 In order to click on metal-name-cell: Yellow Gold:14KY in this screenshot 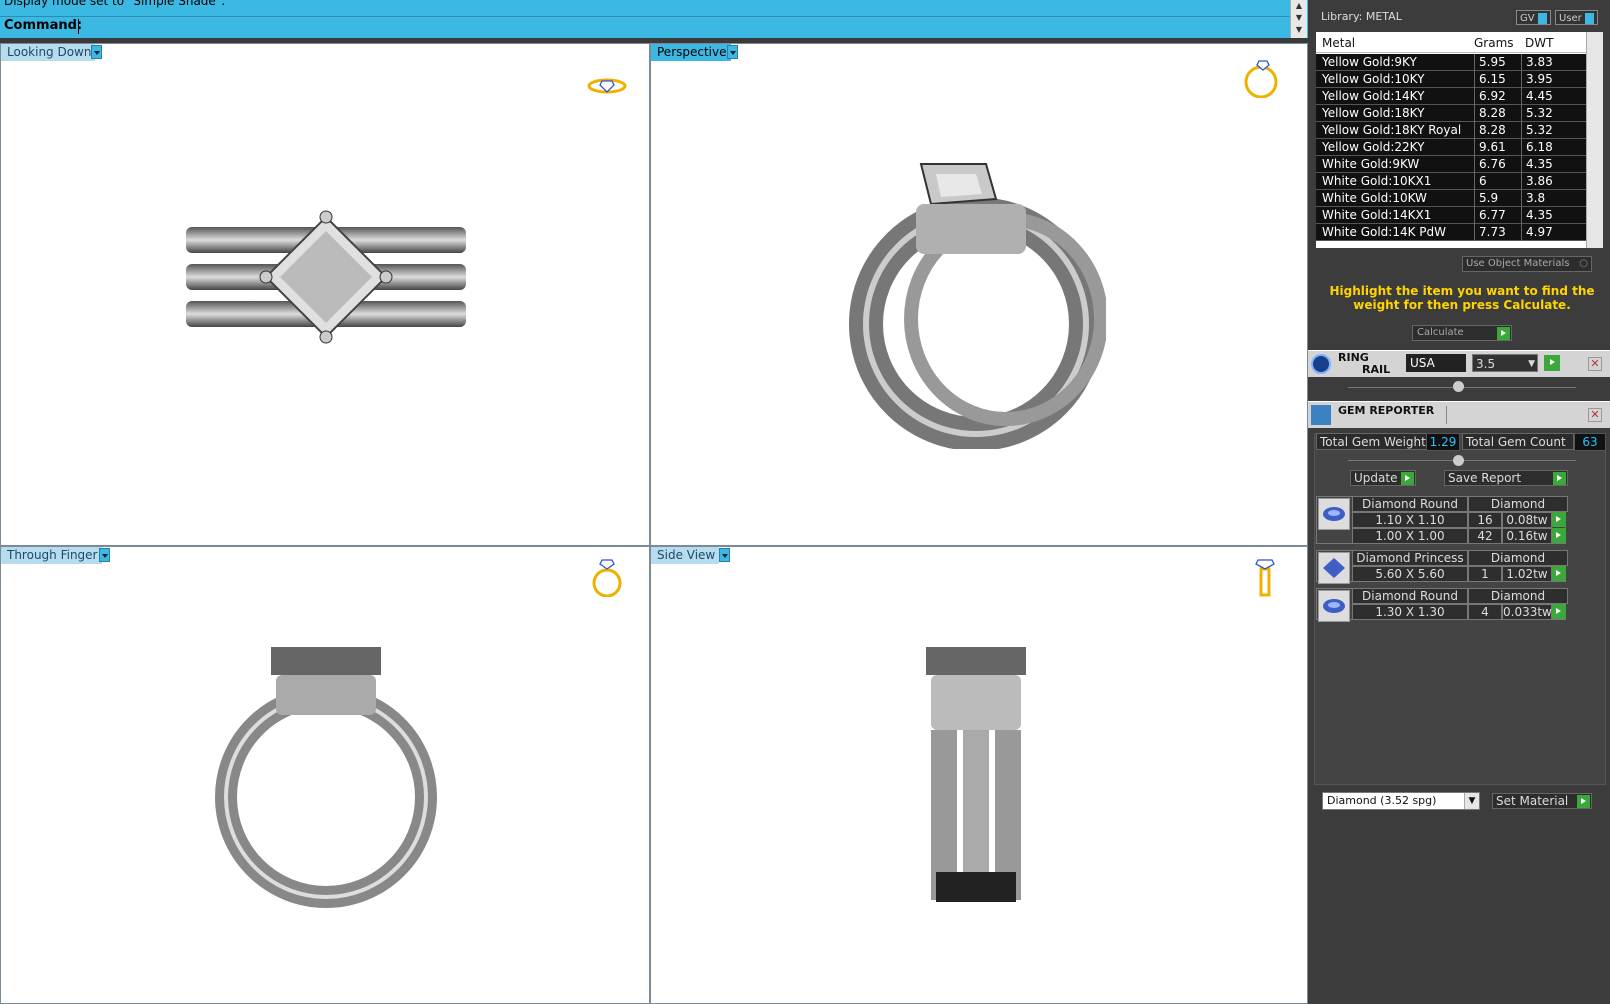, I will do `click(1373, 96)`.